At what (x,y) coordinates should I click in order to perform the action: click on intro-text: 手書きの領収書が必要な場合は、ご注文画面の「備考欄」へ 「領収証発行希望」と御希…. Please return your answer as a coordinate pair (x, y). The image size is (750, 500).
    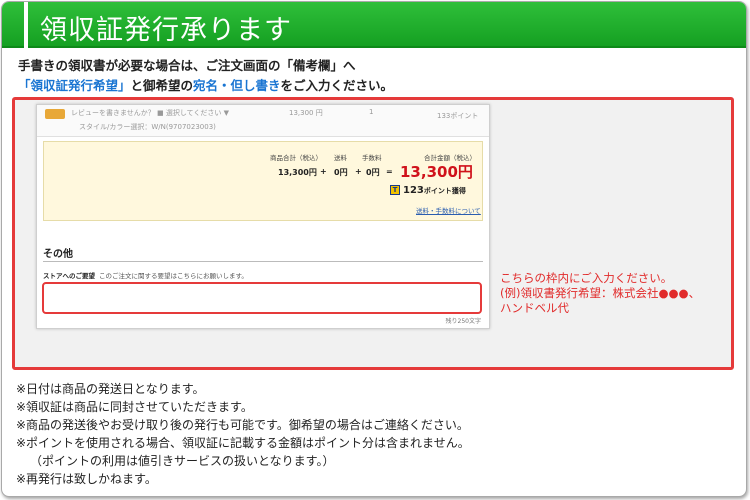
    Looking at the image, I should click on (205, 76).